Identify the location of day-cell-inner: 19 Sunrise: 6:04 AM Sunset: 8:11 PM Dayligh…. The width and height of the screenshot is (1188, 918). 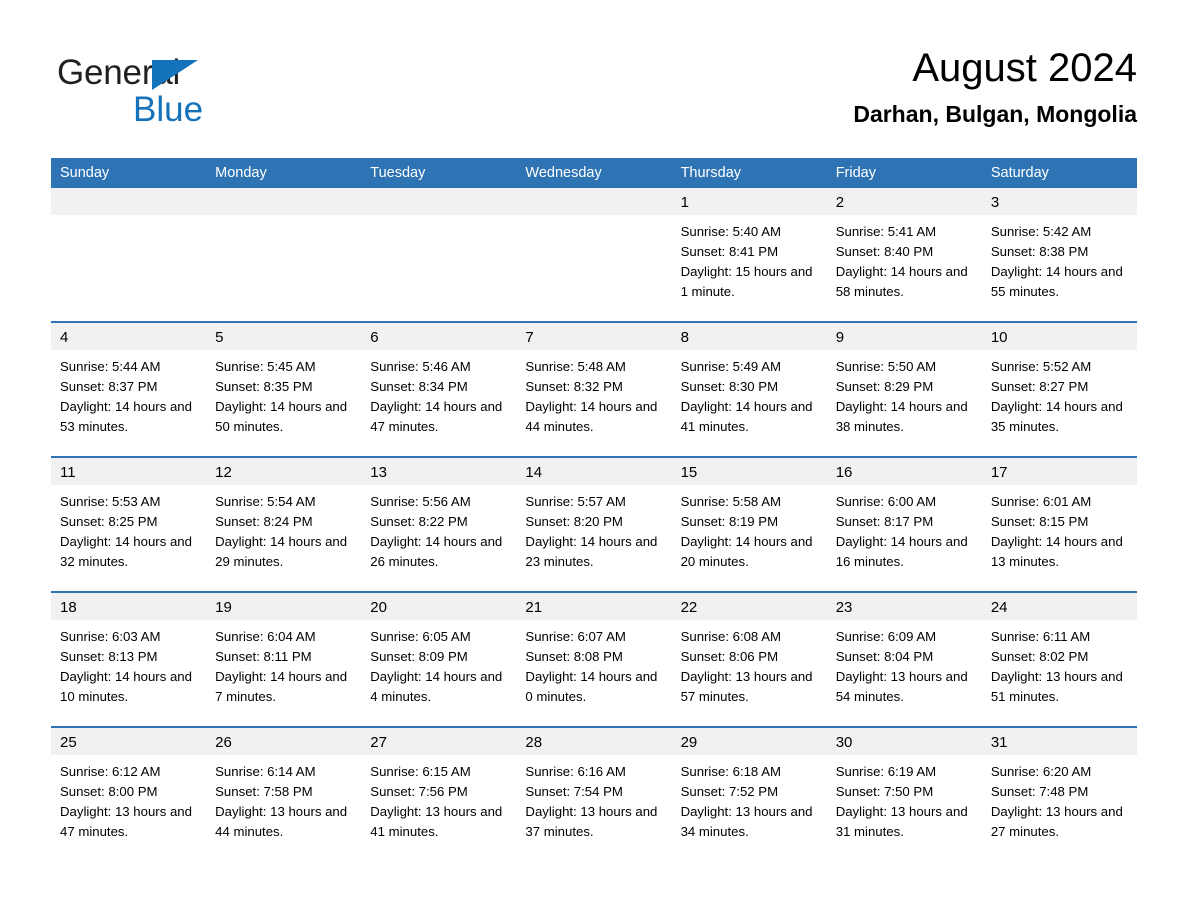
(284, 659).